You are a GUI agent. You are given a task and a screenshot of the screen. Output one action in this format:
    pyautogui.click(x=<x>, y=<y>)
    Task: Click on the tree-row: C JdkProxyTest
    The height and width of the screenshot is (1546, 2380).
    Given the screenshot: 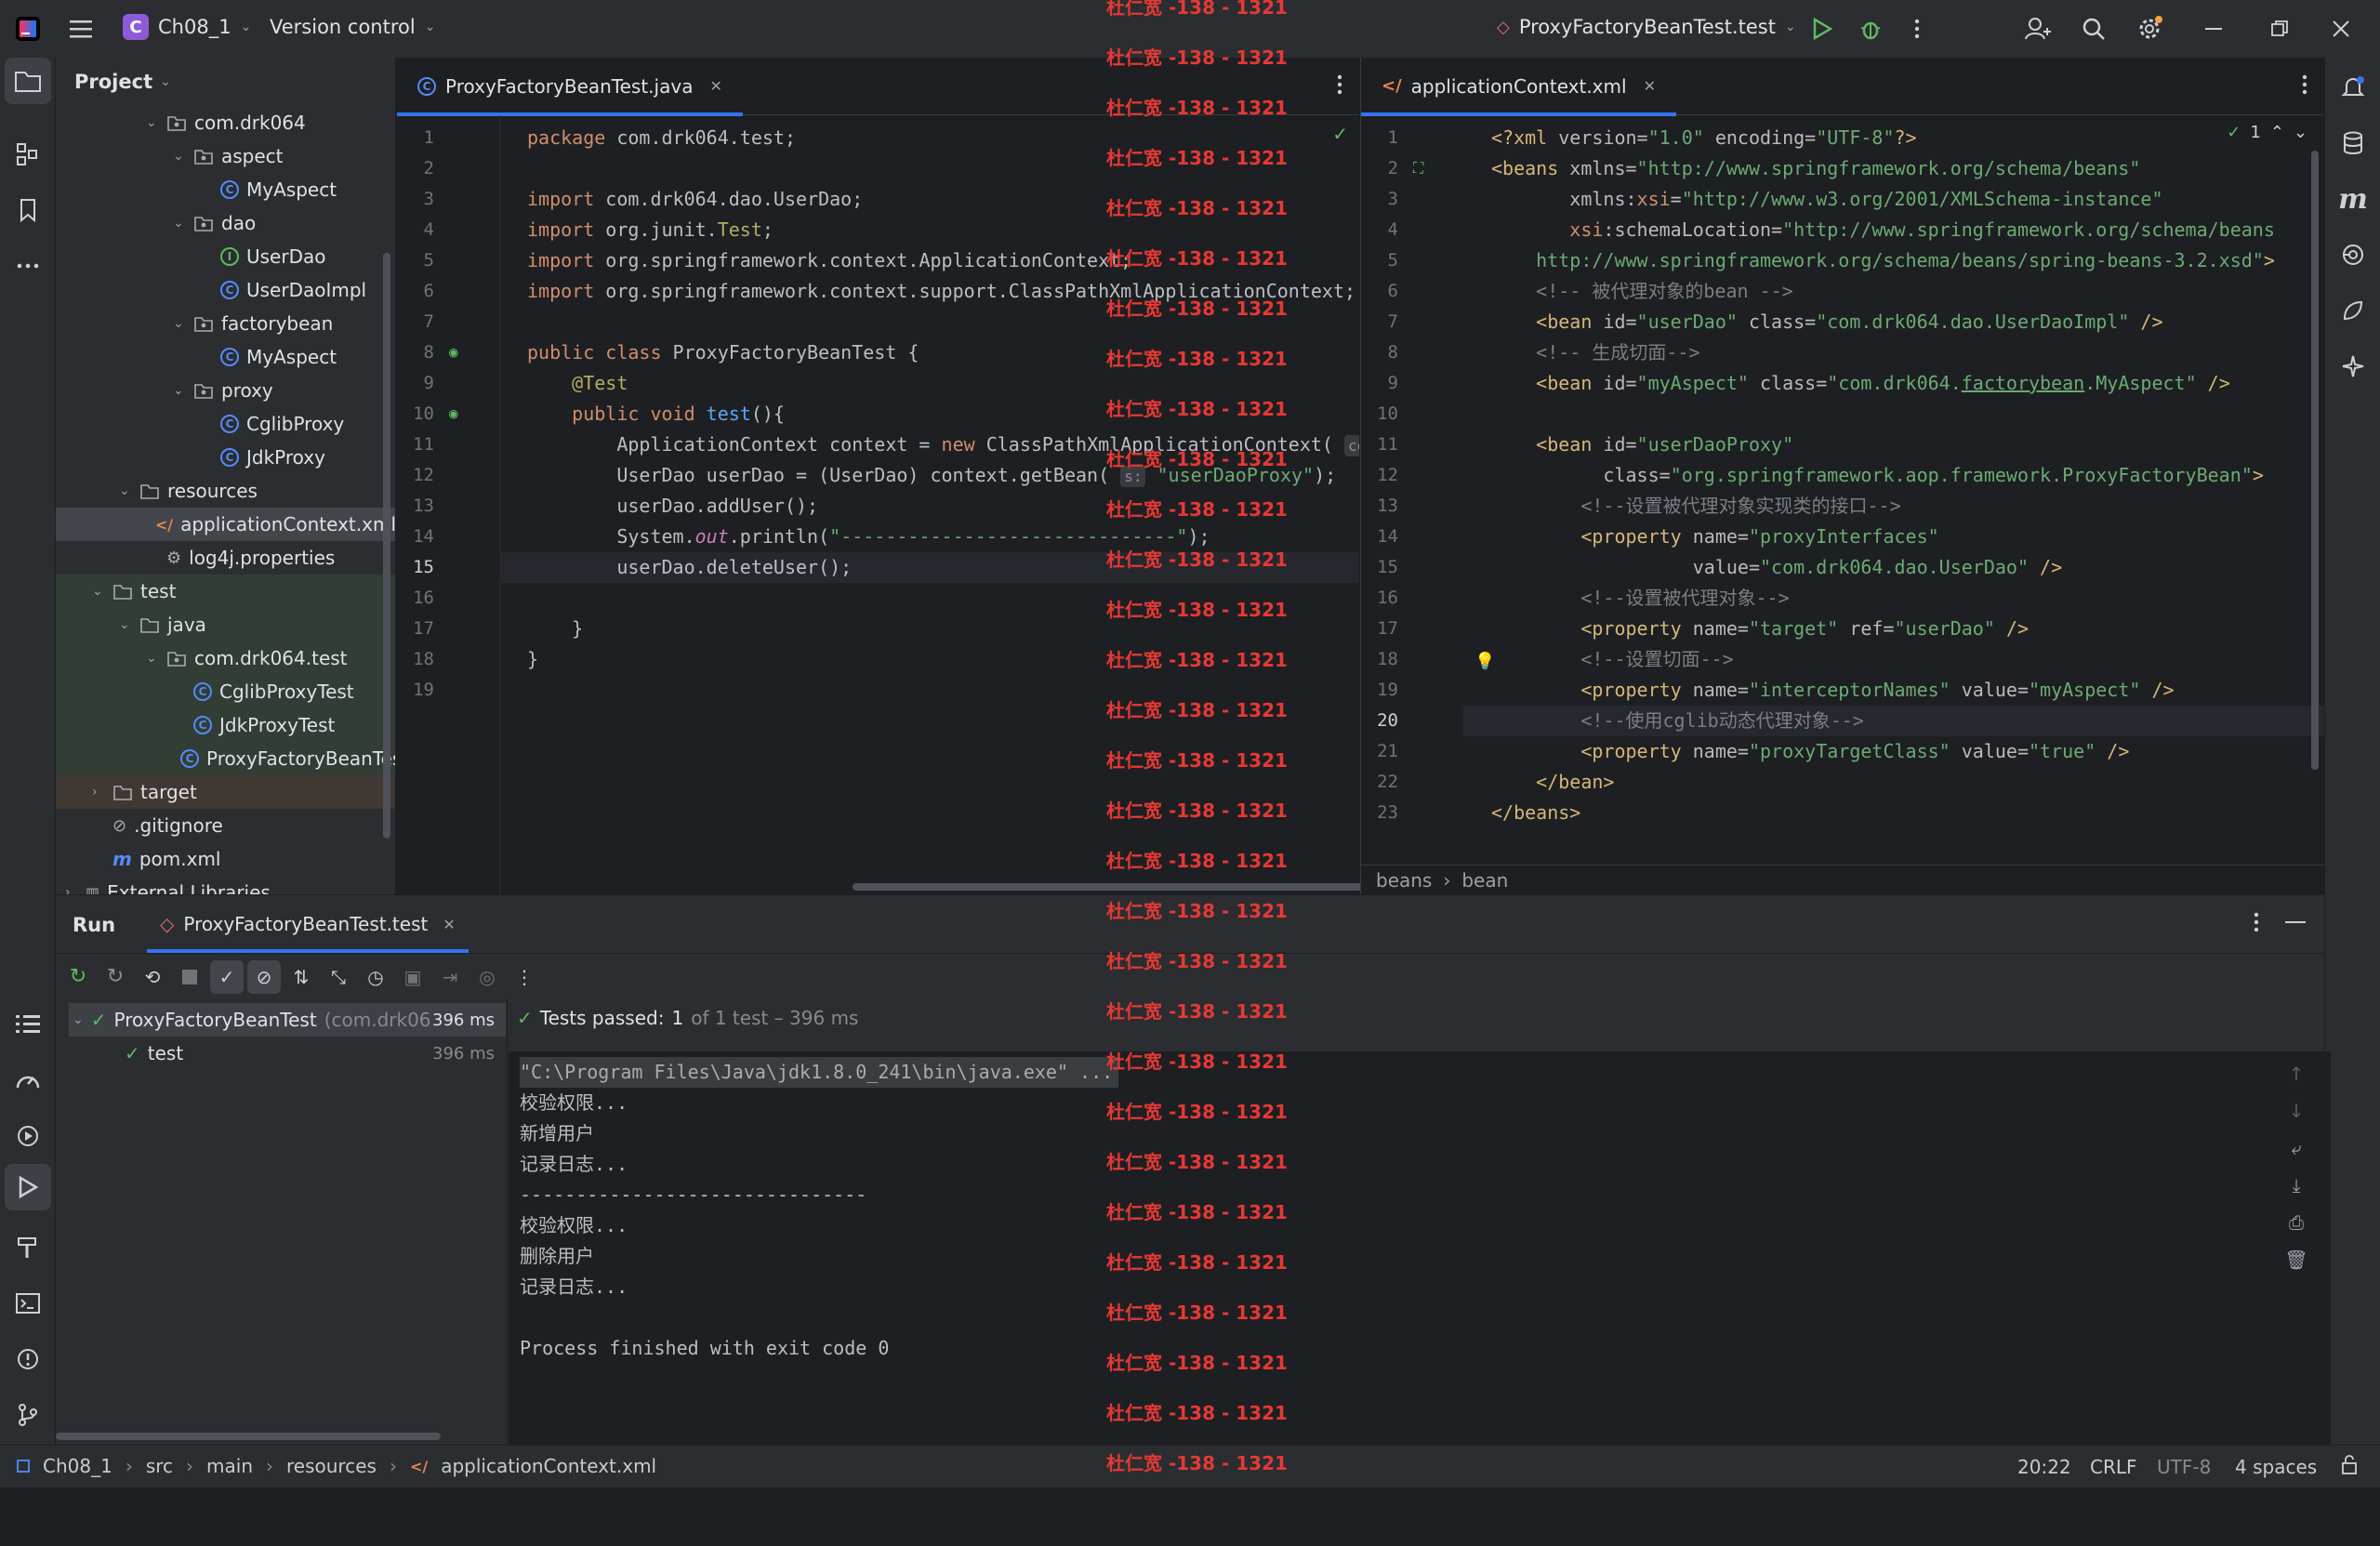 What is the action you would take?
    pyautogui.click(x=225, y=725)
    